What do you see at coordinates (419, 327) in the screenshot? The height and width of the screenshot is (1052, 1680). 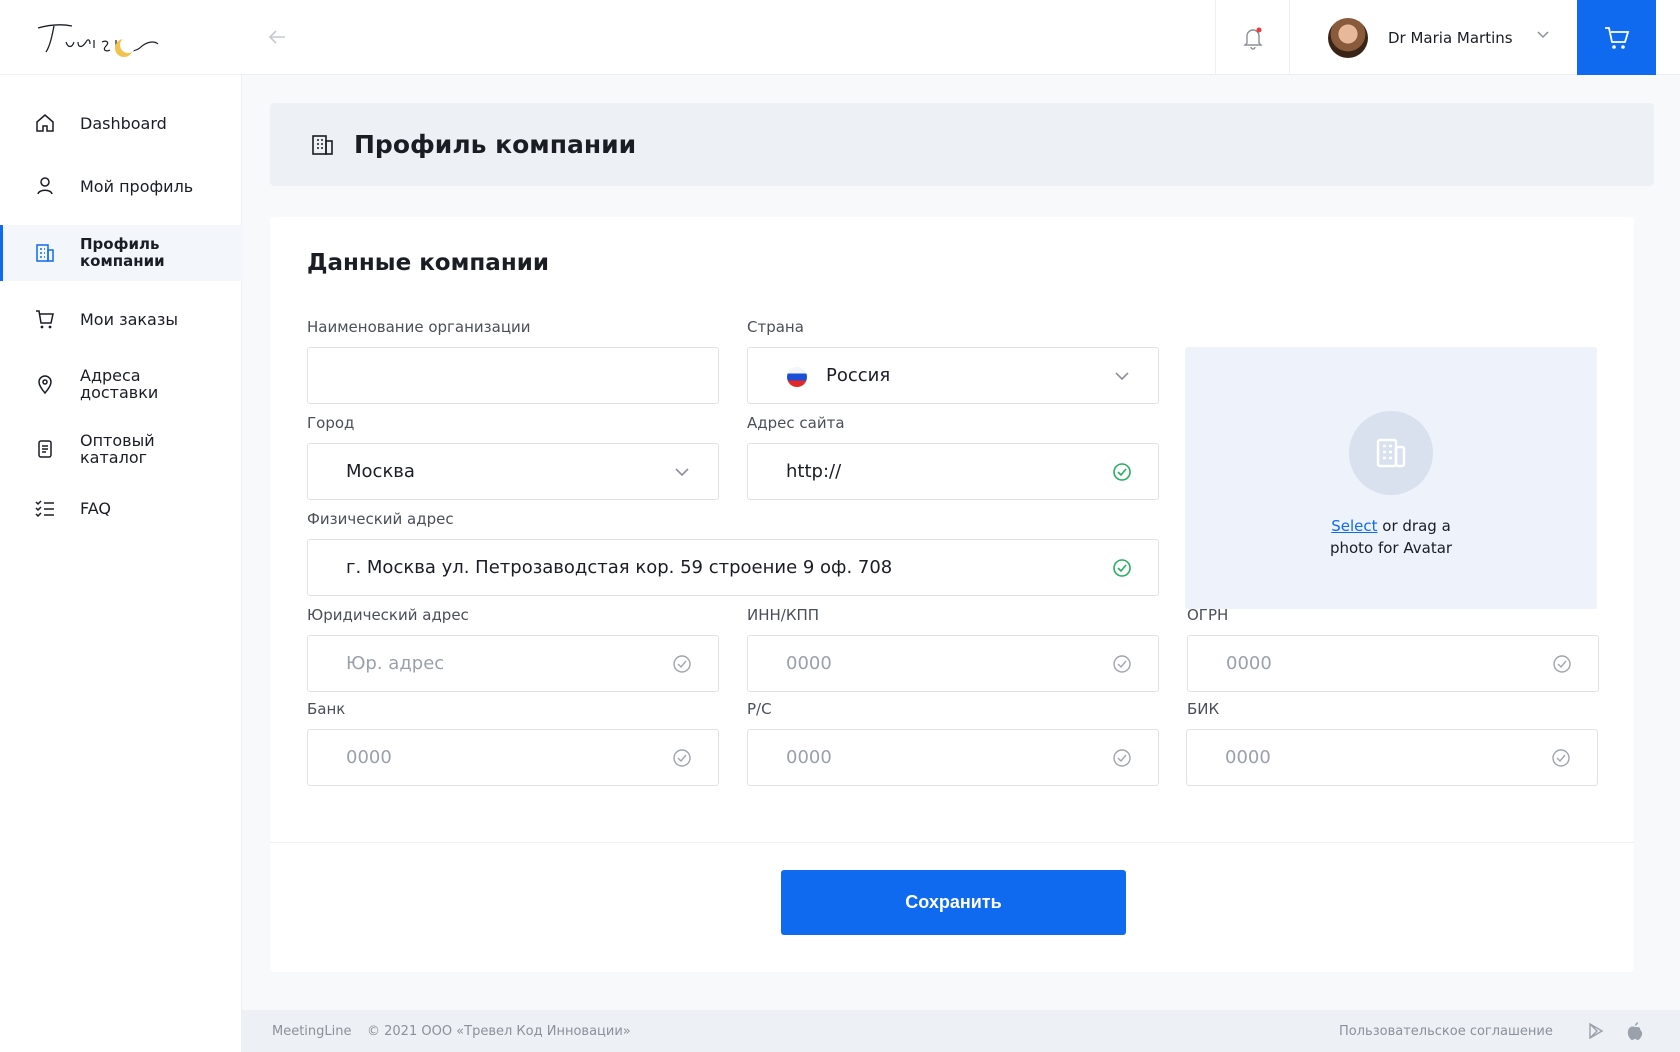 I see `org-name-label: Наименование организации` at bounding box center [419, 327].